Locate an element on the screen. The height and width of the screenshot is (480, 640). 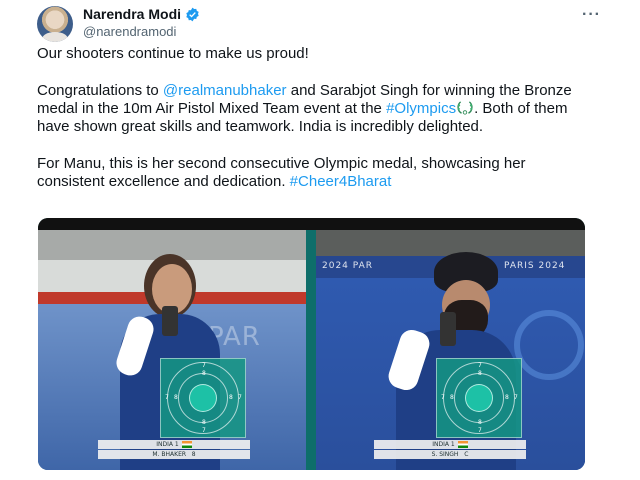
banner-text-left: 2024 PAR is located at coordinates (348, 266).